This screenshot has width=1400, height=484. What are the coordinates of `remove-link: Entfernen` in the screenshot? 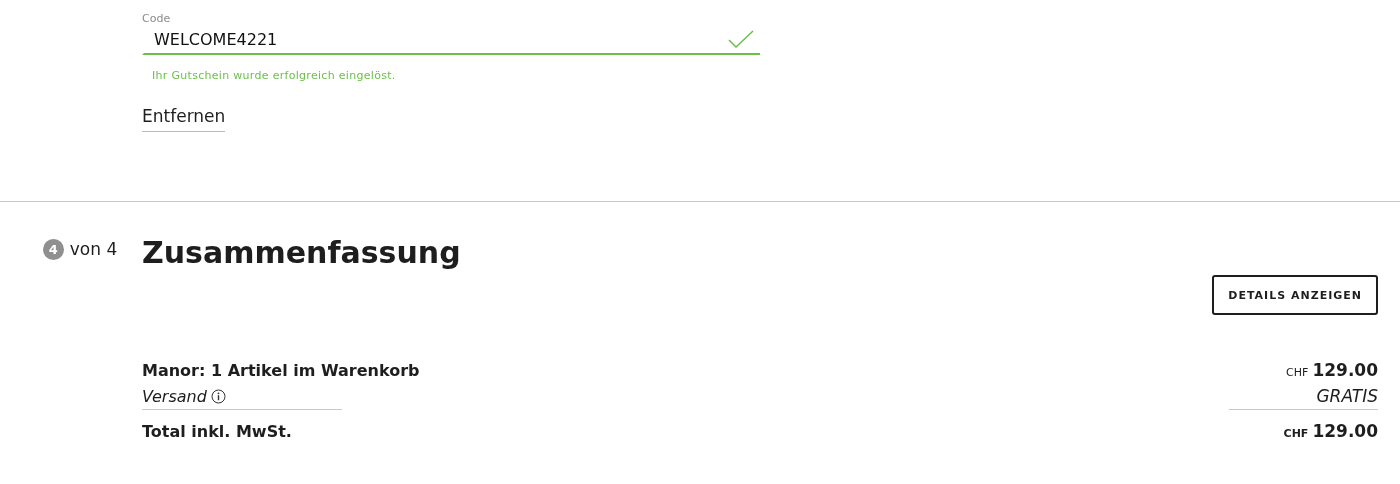 It's located at (184, 119).